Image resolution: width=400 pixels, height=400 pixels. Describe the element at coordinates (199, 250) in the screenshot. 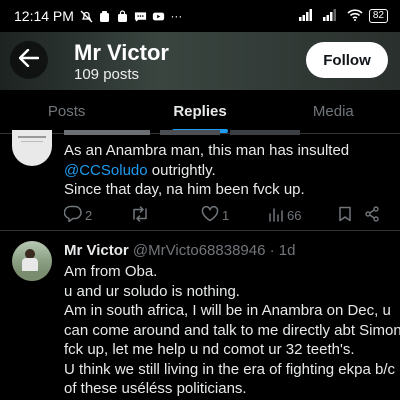

I see `author-handle: @MrVicto68838946` at that location.